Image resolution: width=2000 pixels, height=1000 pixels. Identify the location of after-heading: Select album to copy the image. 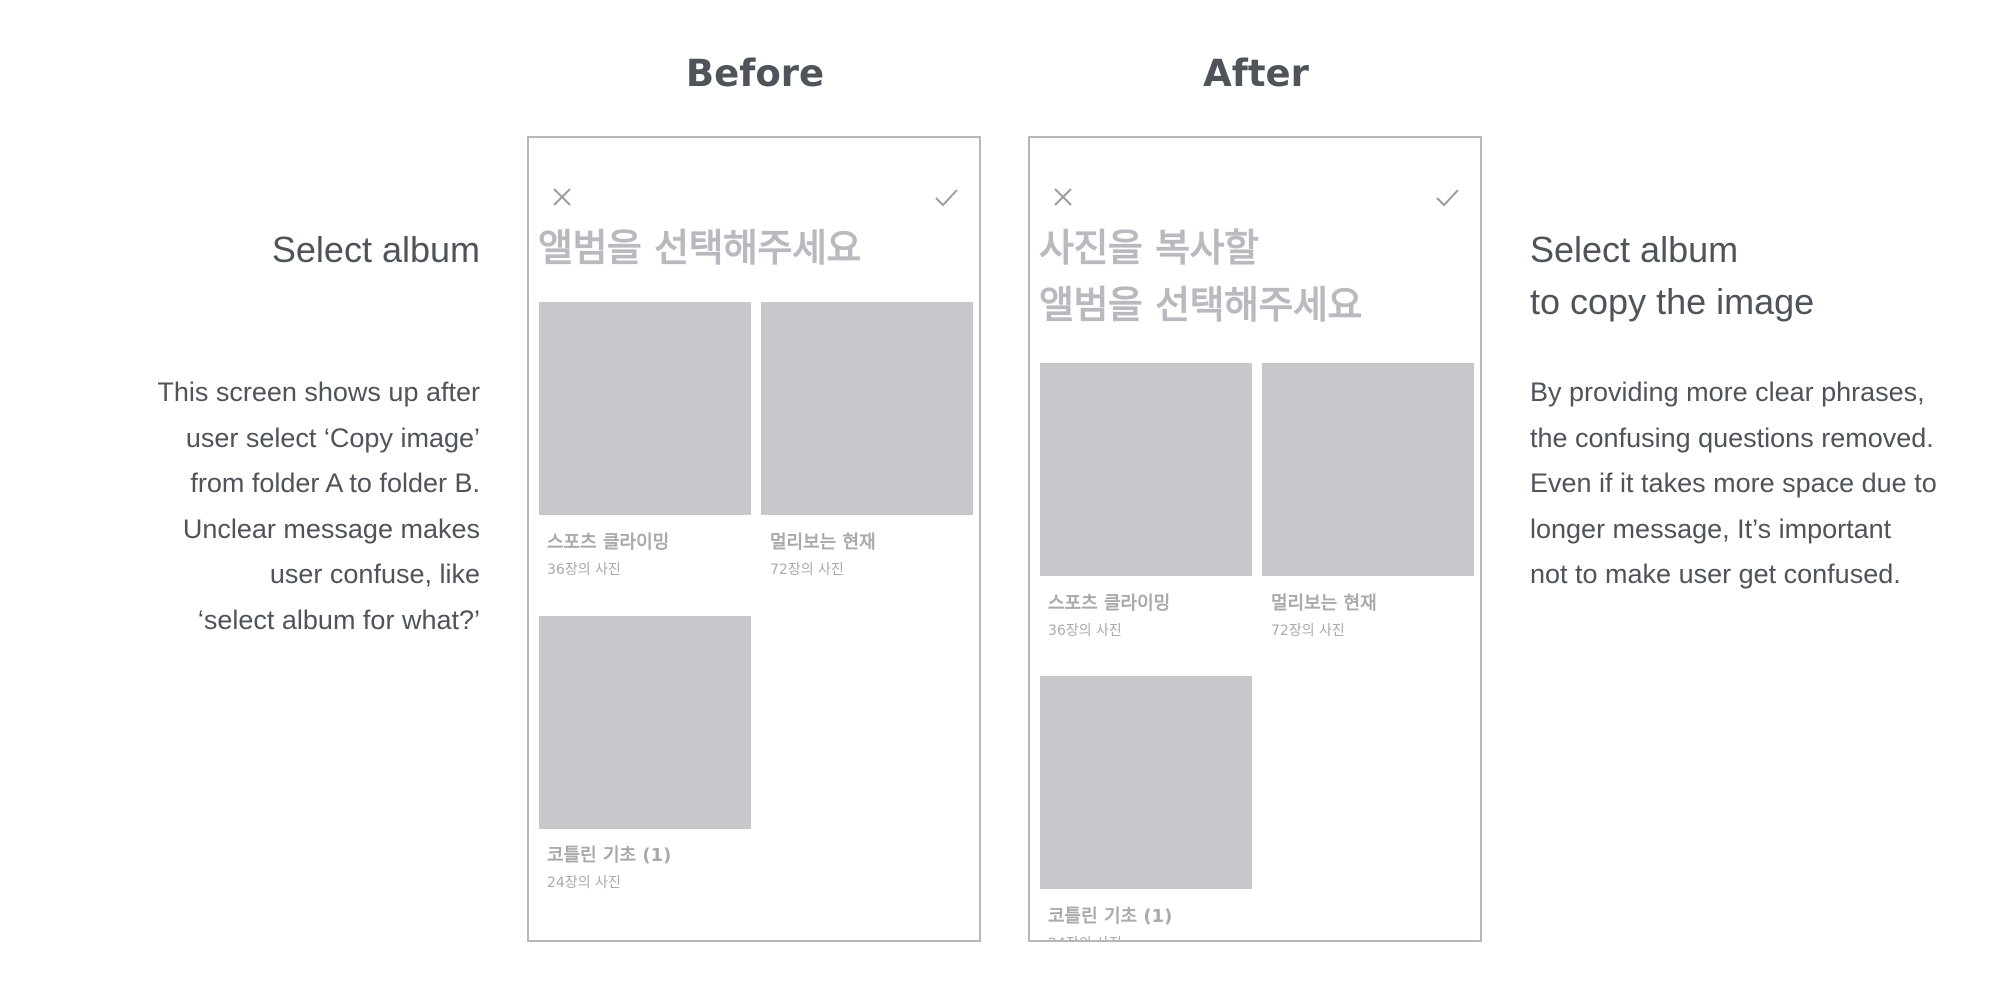
(1672, 276).